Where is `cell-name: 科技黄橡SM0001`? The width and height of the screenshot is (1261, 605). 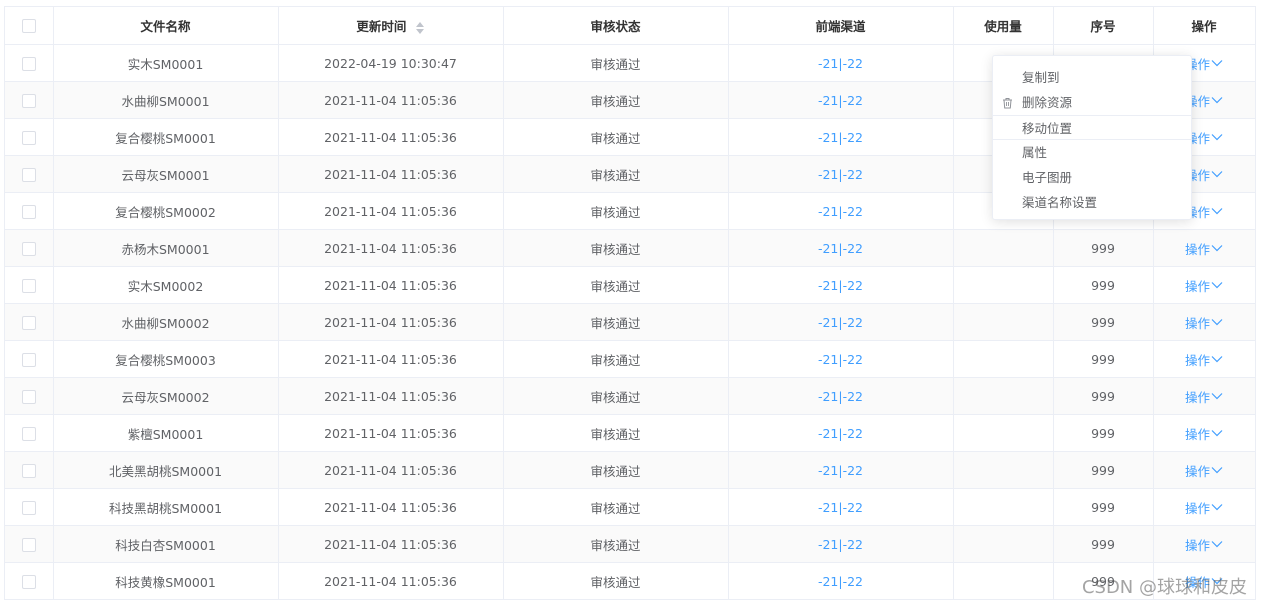
cell-name: 科技黄橡SM0001 is located at coordinates (166, 581).